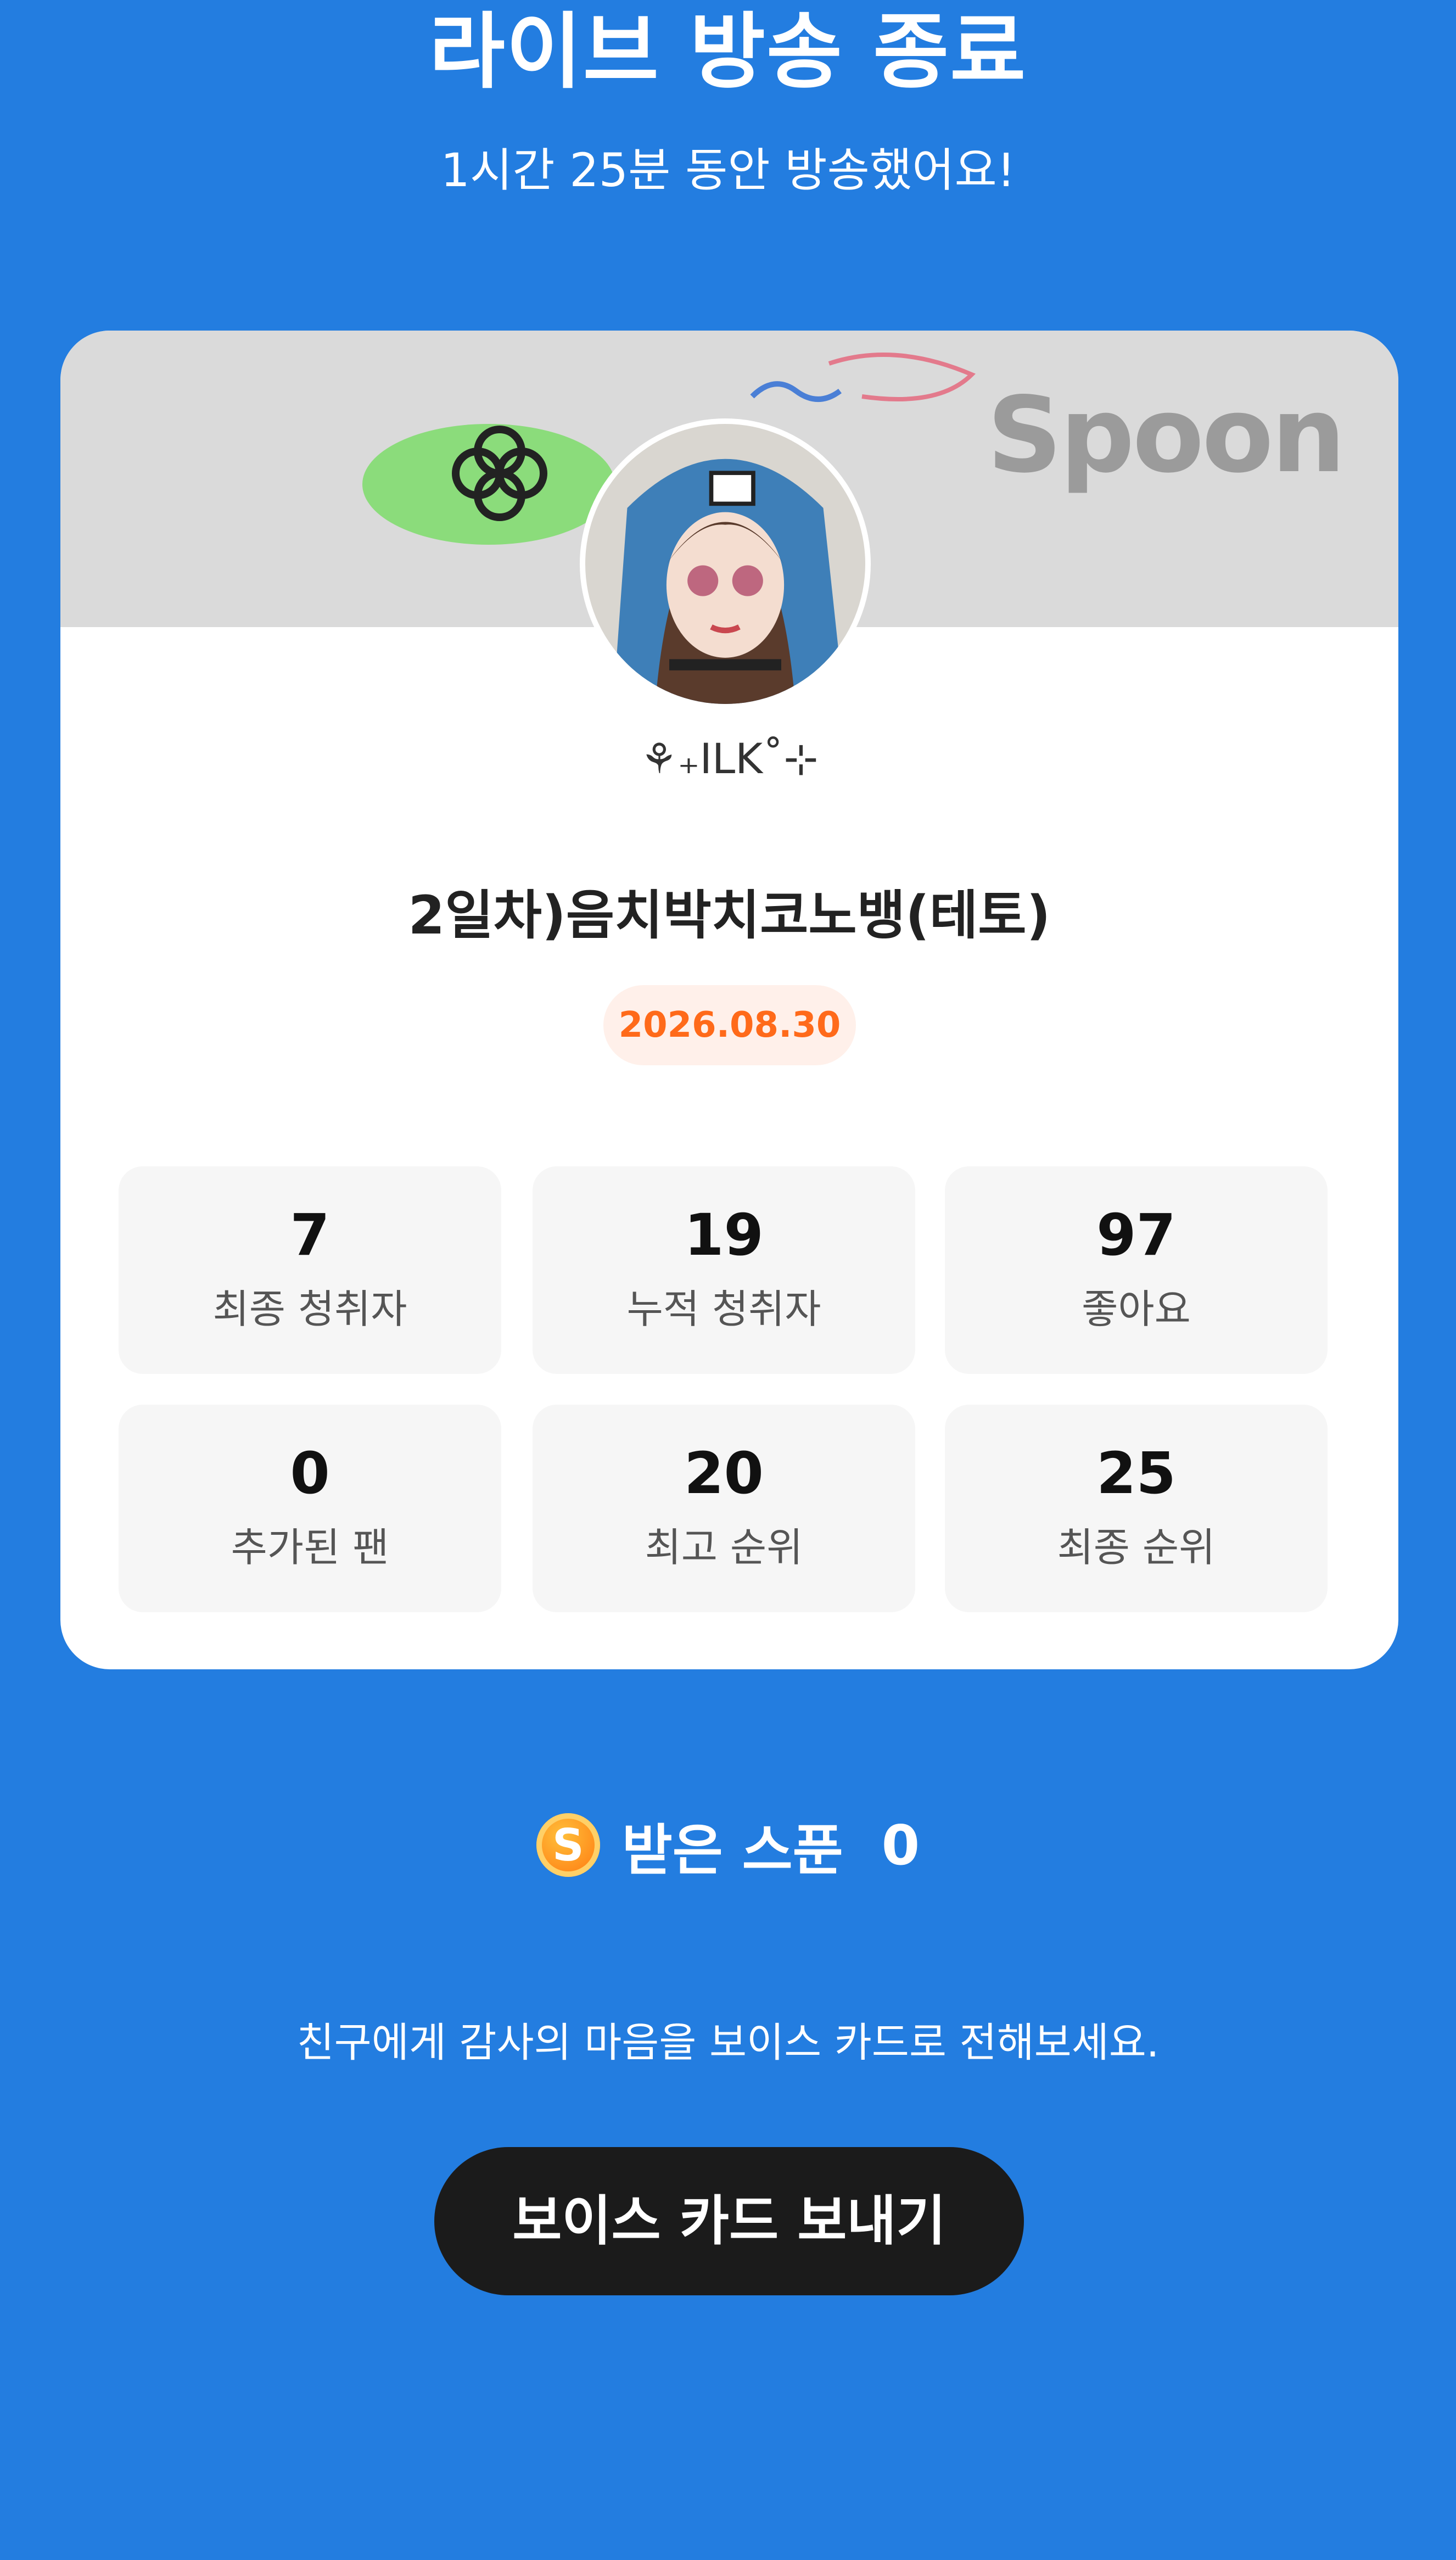 The height and width of the screenshot is (2560, 1456). What do you see at coordinates (1136, 1473) in the screenshot?
I see `stat-value: 25` at bounding box center [1136, 1473].